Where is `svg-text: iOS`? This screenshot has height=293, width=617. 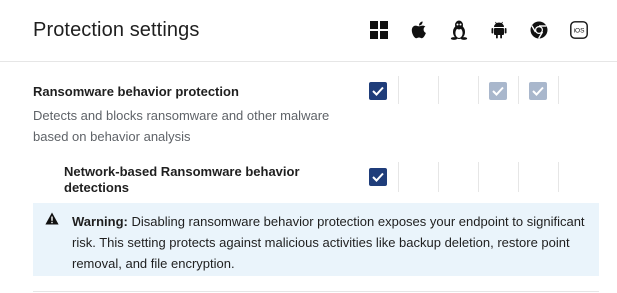 svg-text: iOS is located at coordinates (580, 31).